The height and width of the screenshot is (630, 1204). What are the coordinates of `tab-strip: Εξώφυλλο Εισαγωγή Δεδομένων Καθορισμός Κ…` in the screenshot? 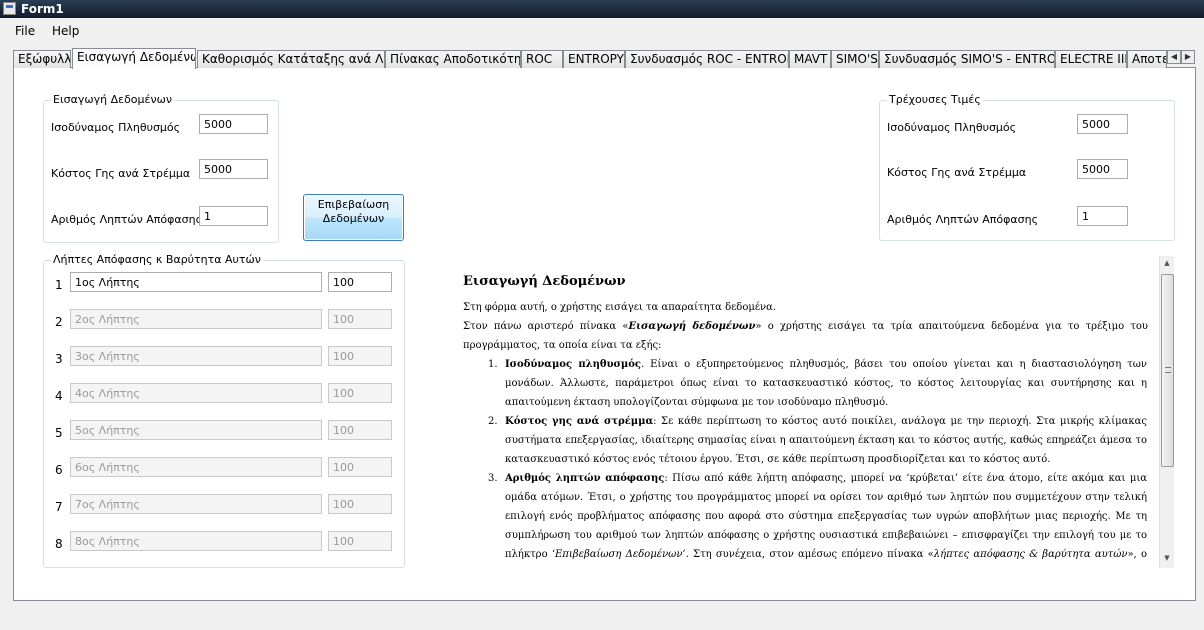 It's located at (604, 58).